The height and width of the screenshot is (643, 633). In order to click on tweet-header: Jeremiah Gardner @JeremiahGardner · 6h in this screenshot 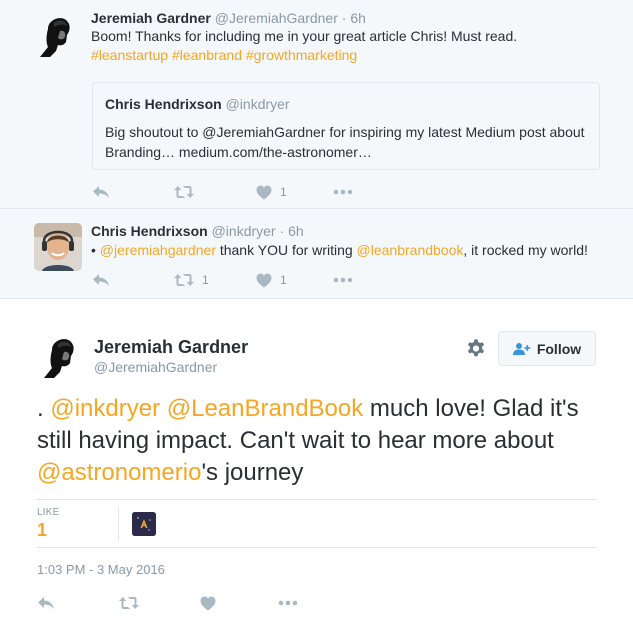, I will do `click(228, 18)`.